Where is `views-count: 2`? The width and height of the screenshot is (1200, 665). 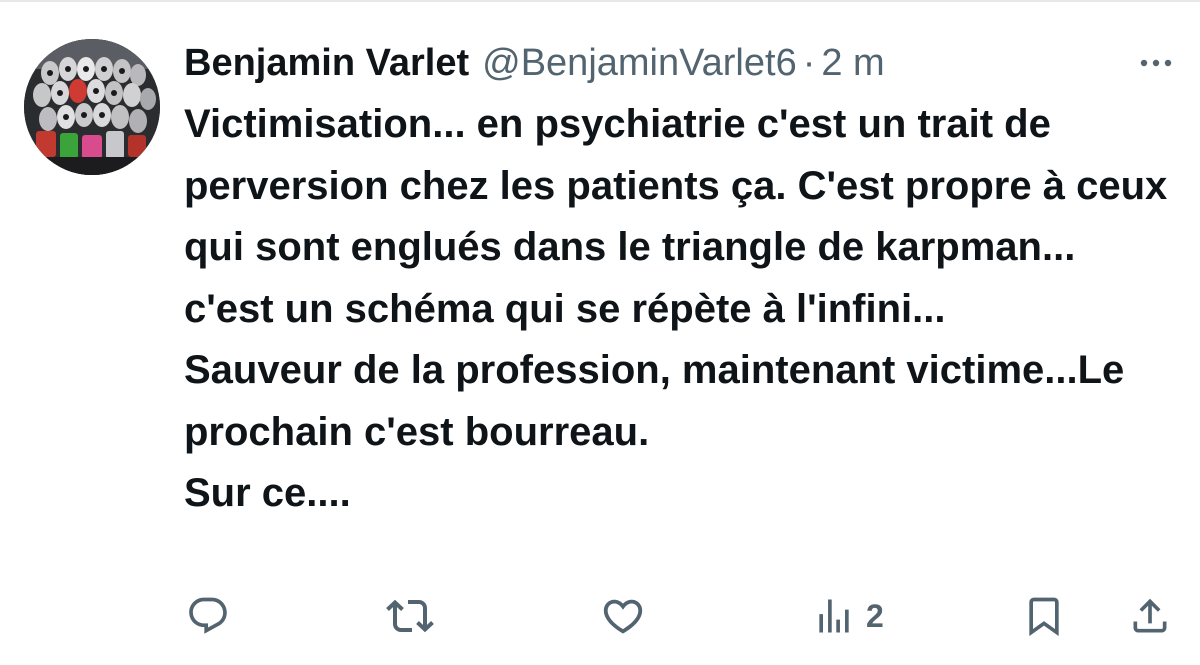
views-count: 2 is located at coordinates (875, 615).